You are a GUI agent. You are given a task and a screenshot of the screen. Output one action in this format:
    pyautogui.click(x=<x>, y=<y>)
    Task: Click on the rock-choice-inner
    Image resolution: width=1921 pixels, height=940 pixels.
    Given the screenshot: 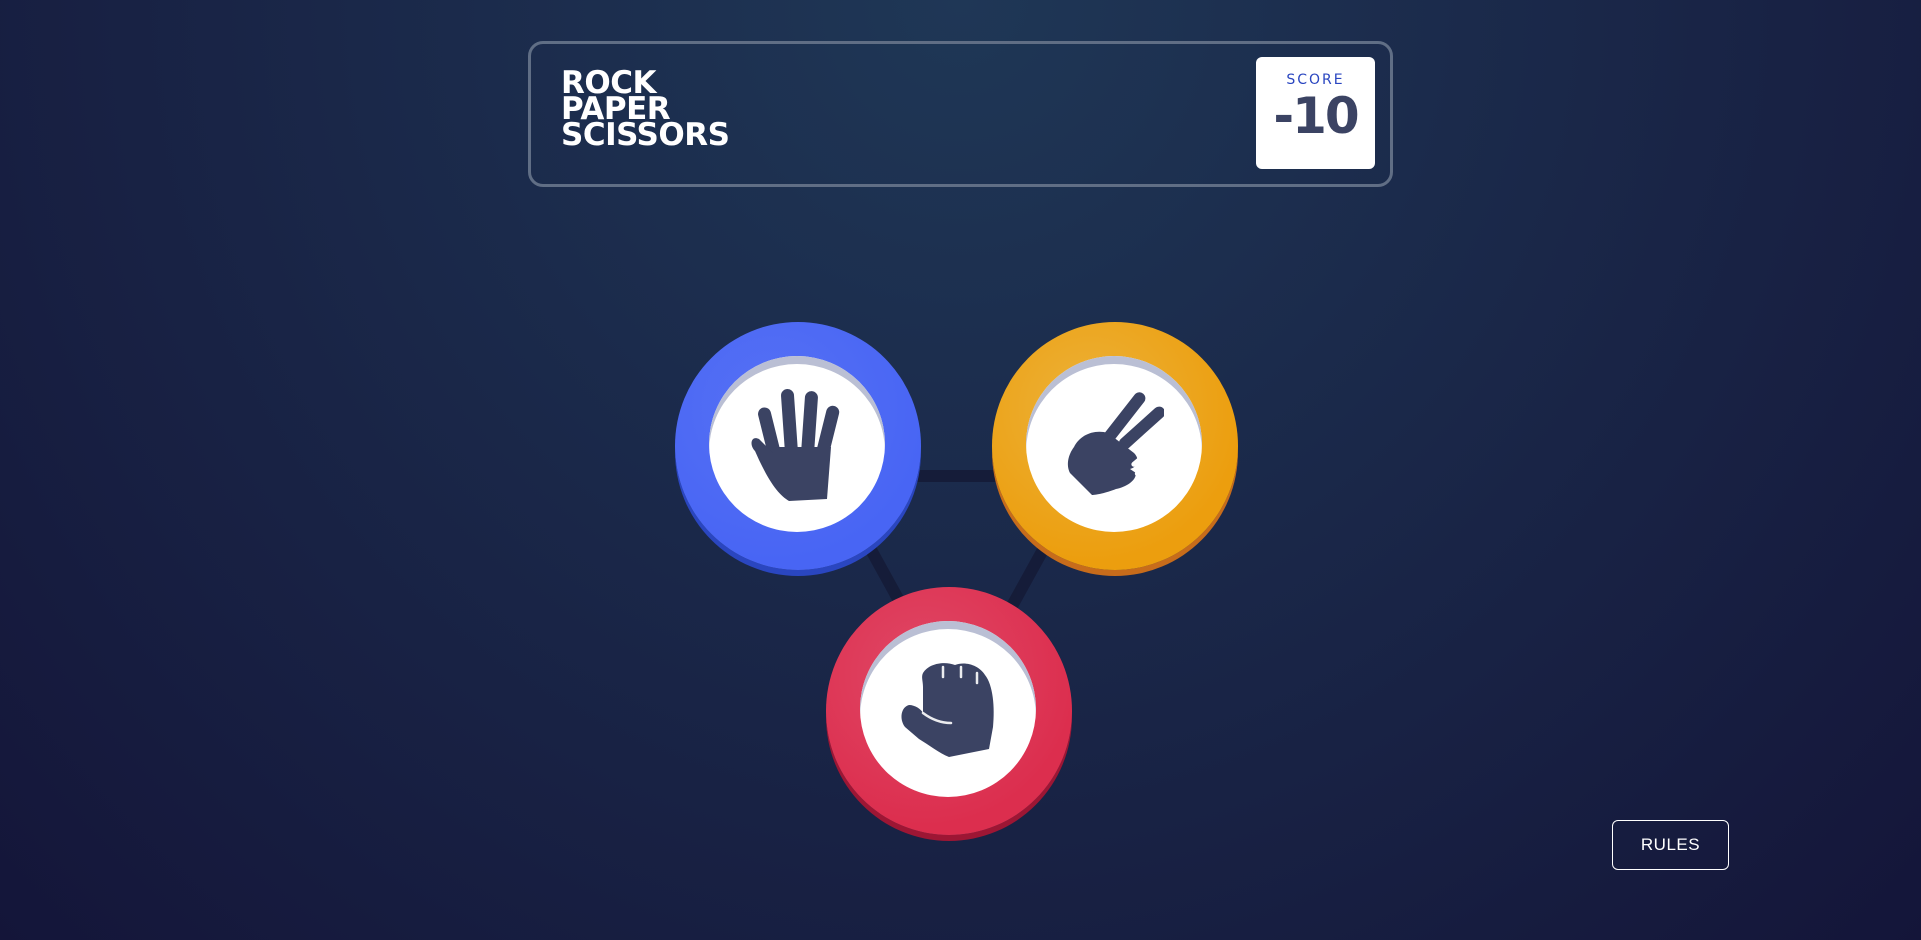 What is the action you would take?
    pyautogui.click(x=948, y=709)
    